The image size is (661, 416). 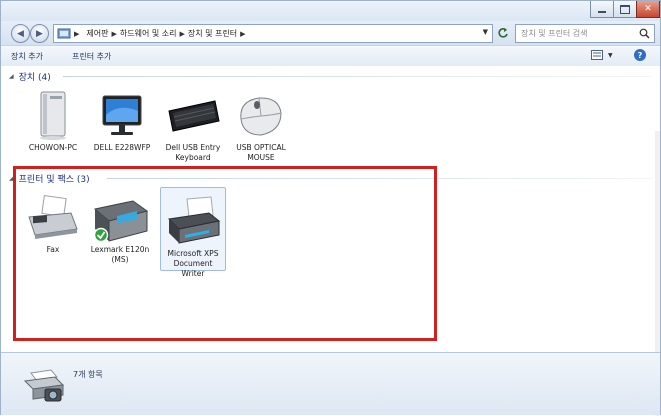 What do you see at coordinates (88, 374) in the screenshot?
I see `item-count: 7개 항목` at bounding box center [88, 374].